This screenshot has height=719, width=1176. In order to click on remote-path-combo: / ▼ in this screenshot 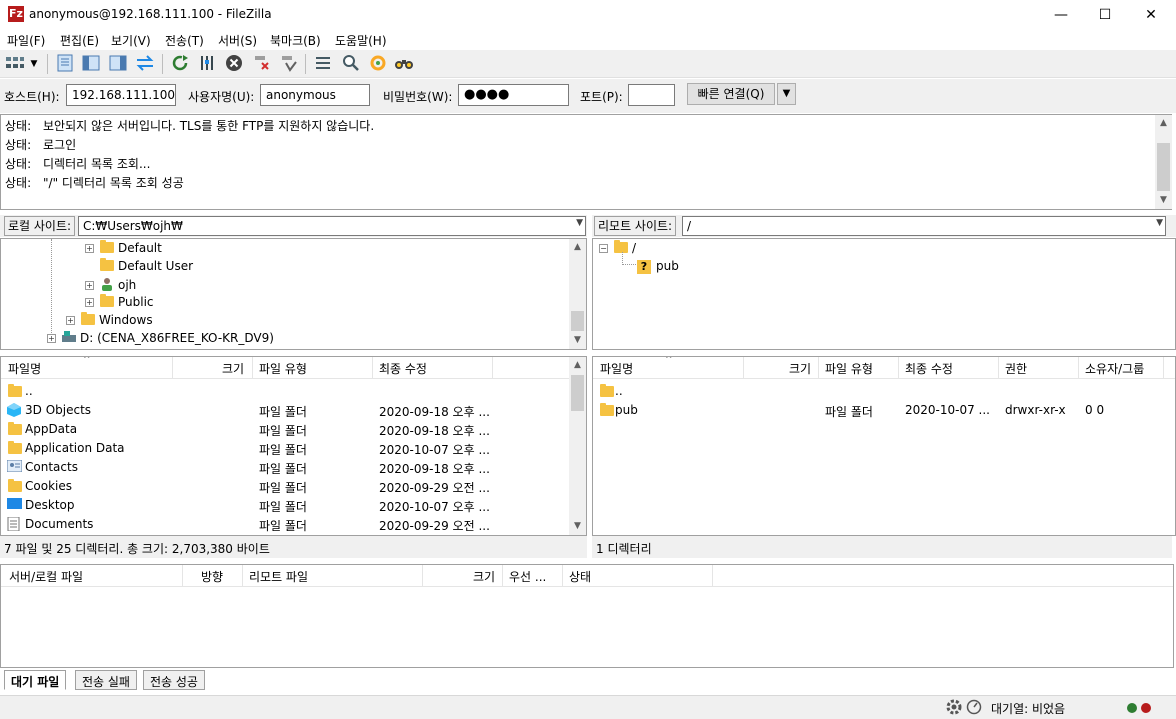, I will do `click(924, 226)`.